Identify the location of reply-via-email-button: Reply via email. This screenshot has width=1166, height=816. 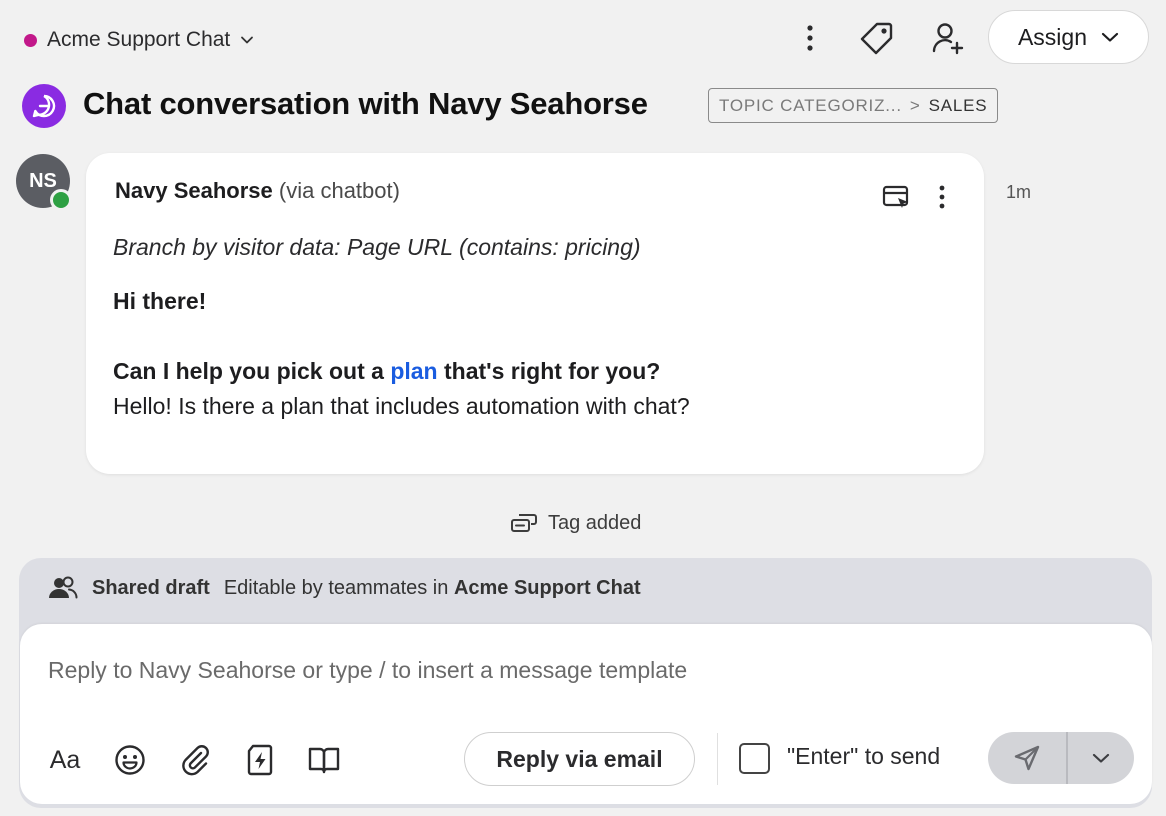
(579, 759).